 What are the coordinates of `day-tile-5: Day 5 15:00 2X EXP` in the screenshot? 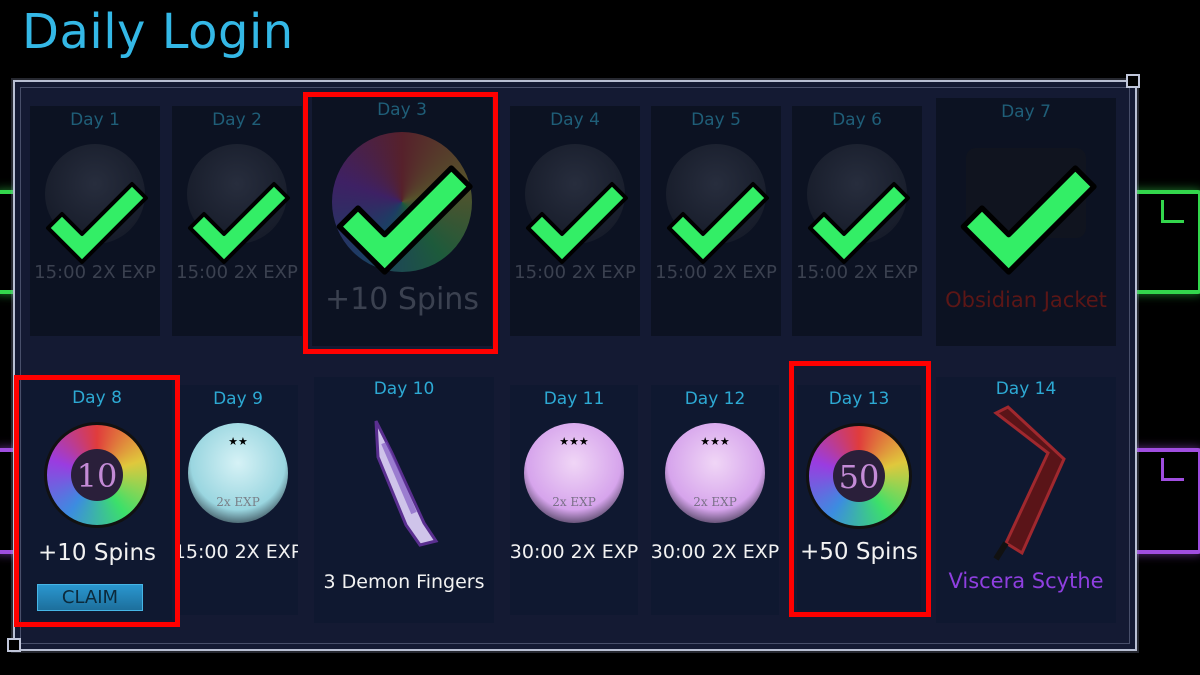 It's located at (716, 221).